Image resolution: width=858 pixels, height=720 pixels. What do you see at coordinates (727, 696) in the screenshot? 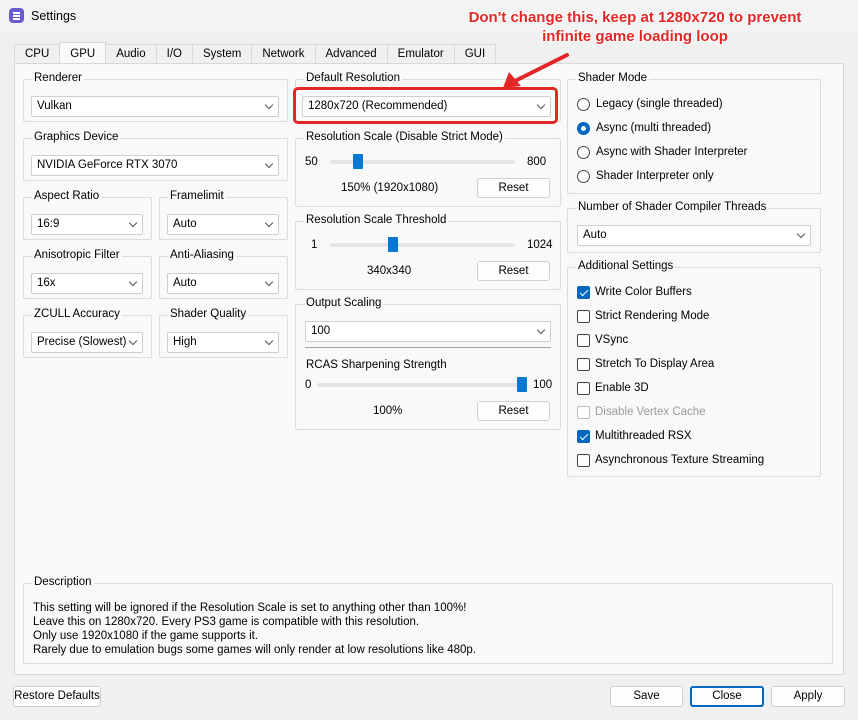
I see `close-button: Close` at bounding box center [727, 696].